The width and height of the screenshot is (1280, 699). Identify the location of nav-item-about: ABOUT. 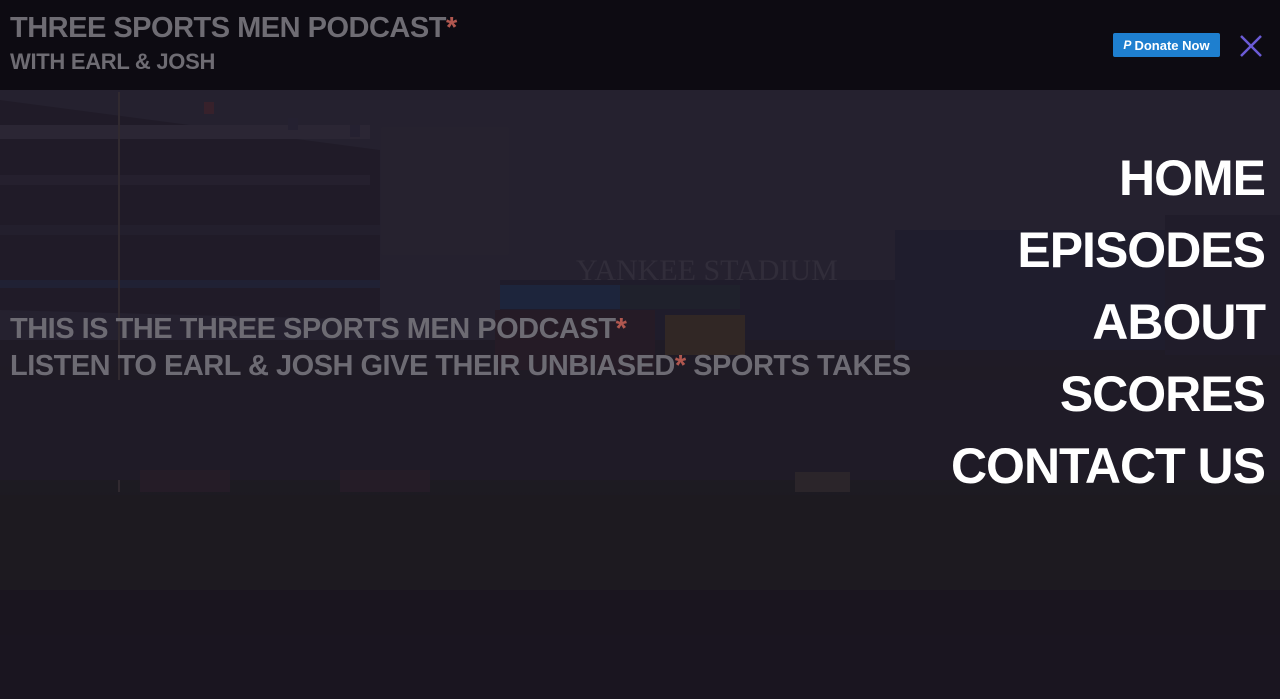
(1179, 322).